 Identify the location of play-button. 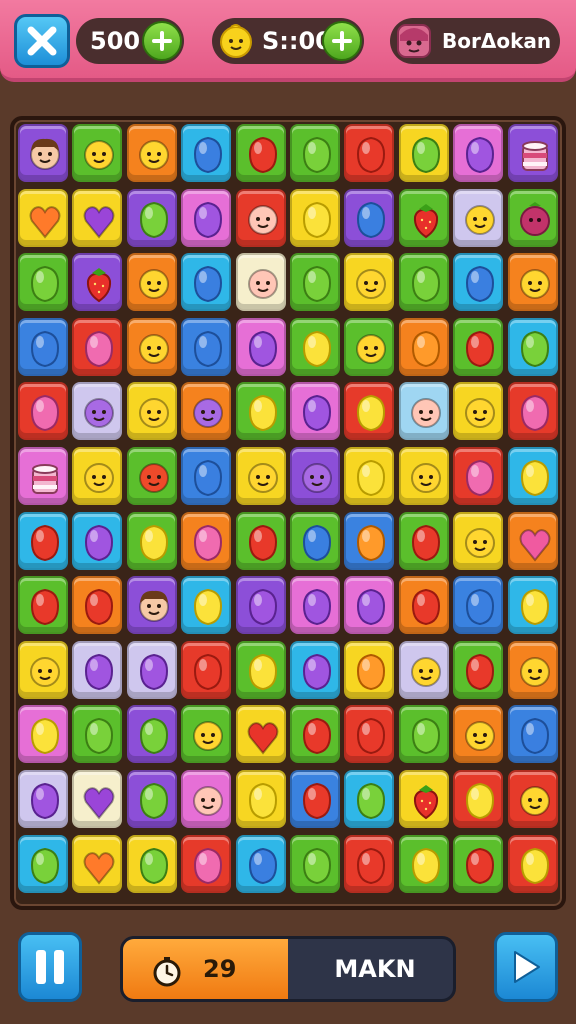
(526, 967).